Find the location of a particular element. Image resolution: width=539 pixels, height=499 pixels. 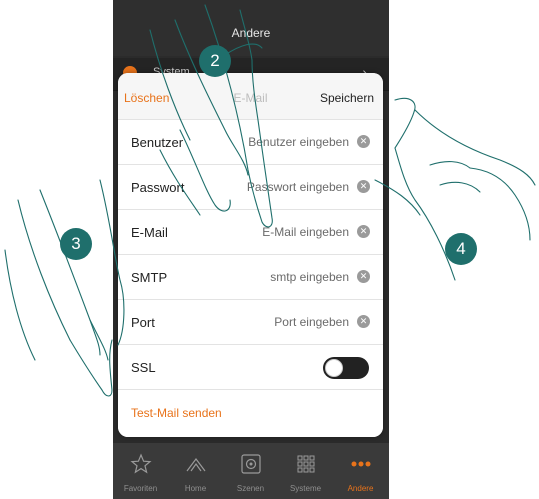

port-field-row: Port ✕ is located at coordinates (250, 322).